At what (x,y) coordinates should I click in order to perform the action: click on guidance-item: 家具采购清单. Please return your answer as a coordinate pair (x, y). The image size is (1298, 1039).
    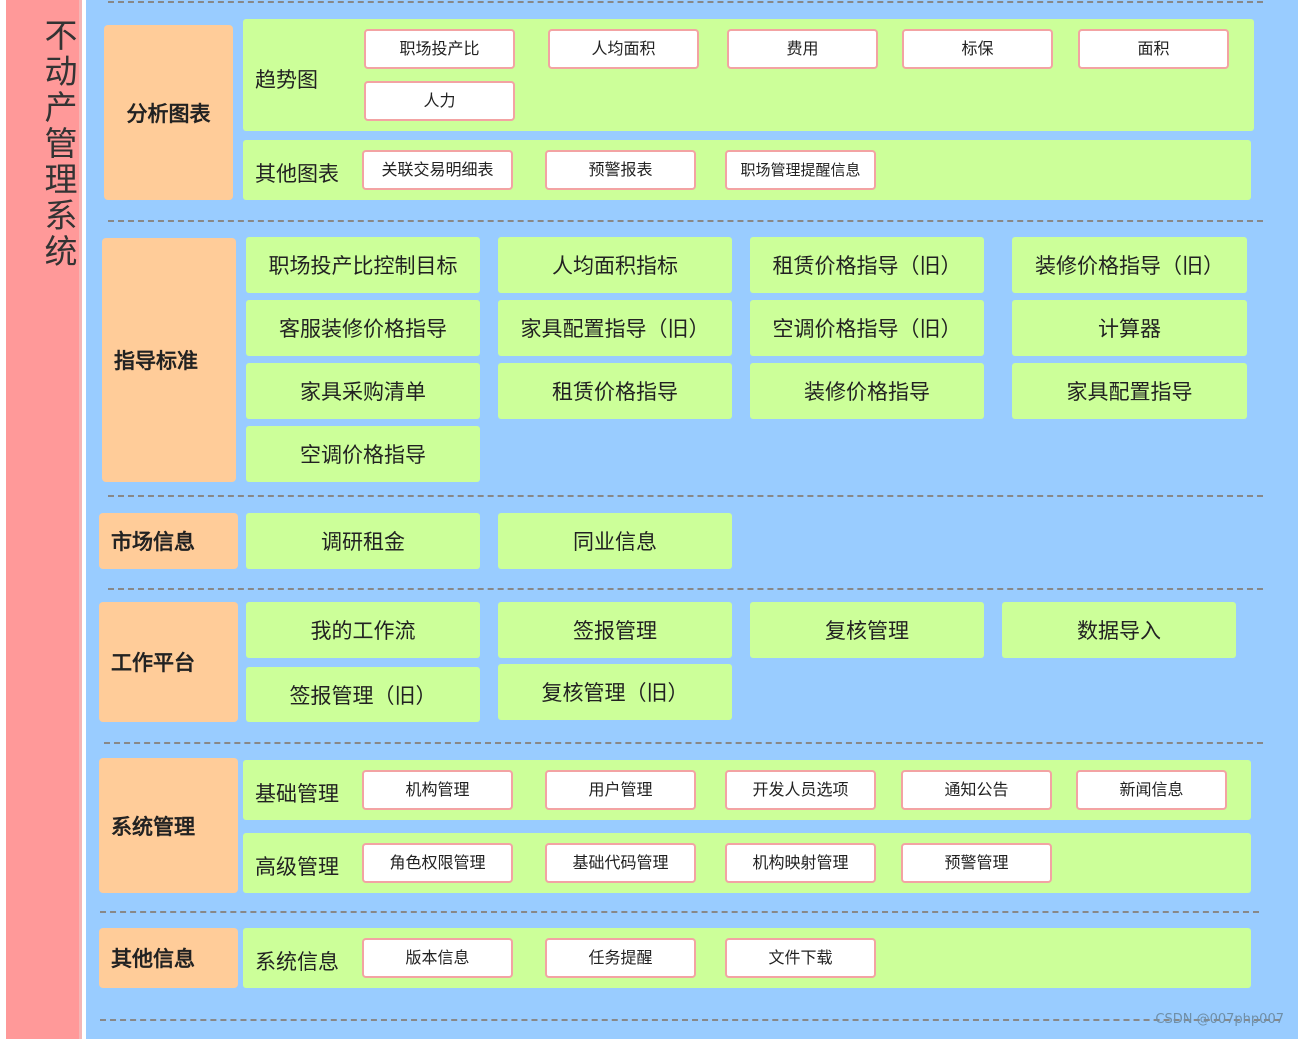
    Looking at the image, I should click on (363, 391).